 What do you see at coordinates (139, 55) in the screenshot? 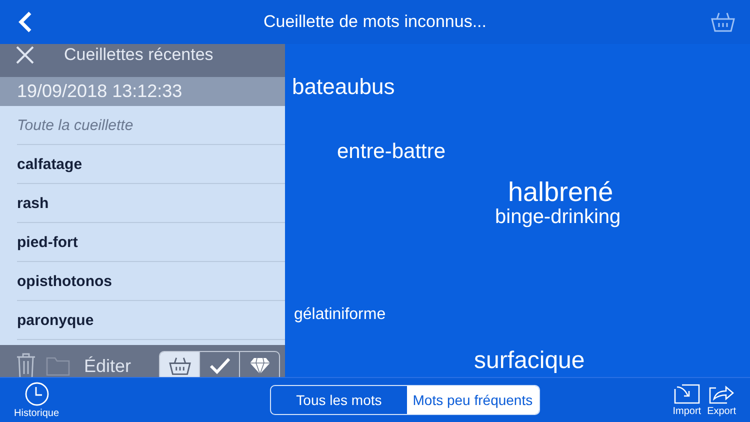
I see `panel-title: Cueillettes récentes` at bounding box center [139, 55].